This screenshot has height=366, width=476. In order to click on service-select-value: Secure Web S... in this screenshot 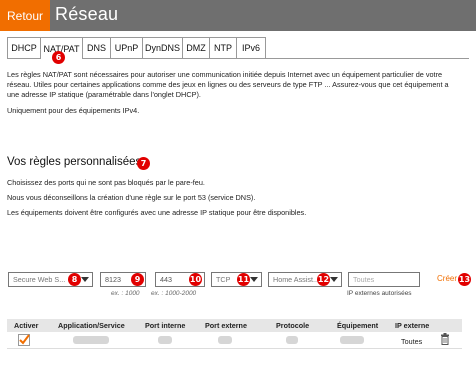, I will do `click(39, 279)`.